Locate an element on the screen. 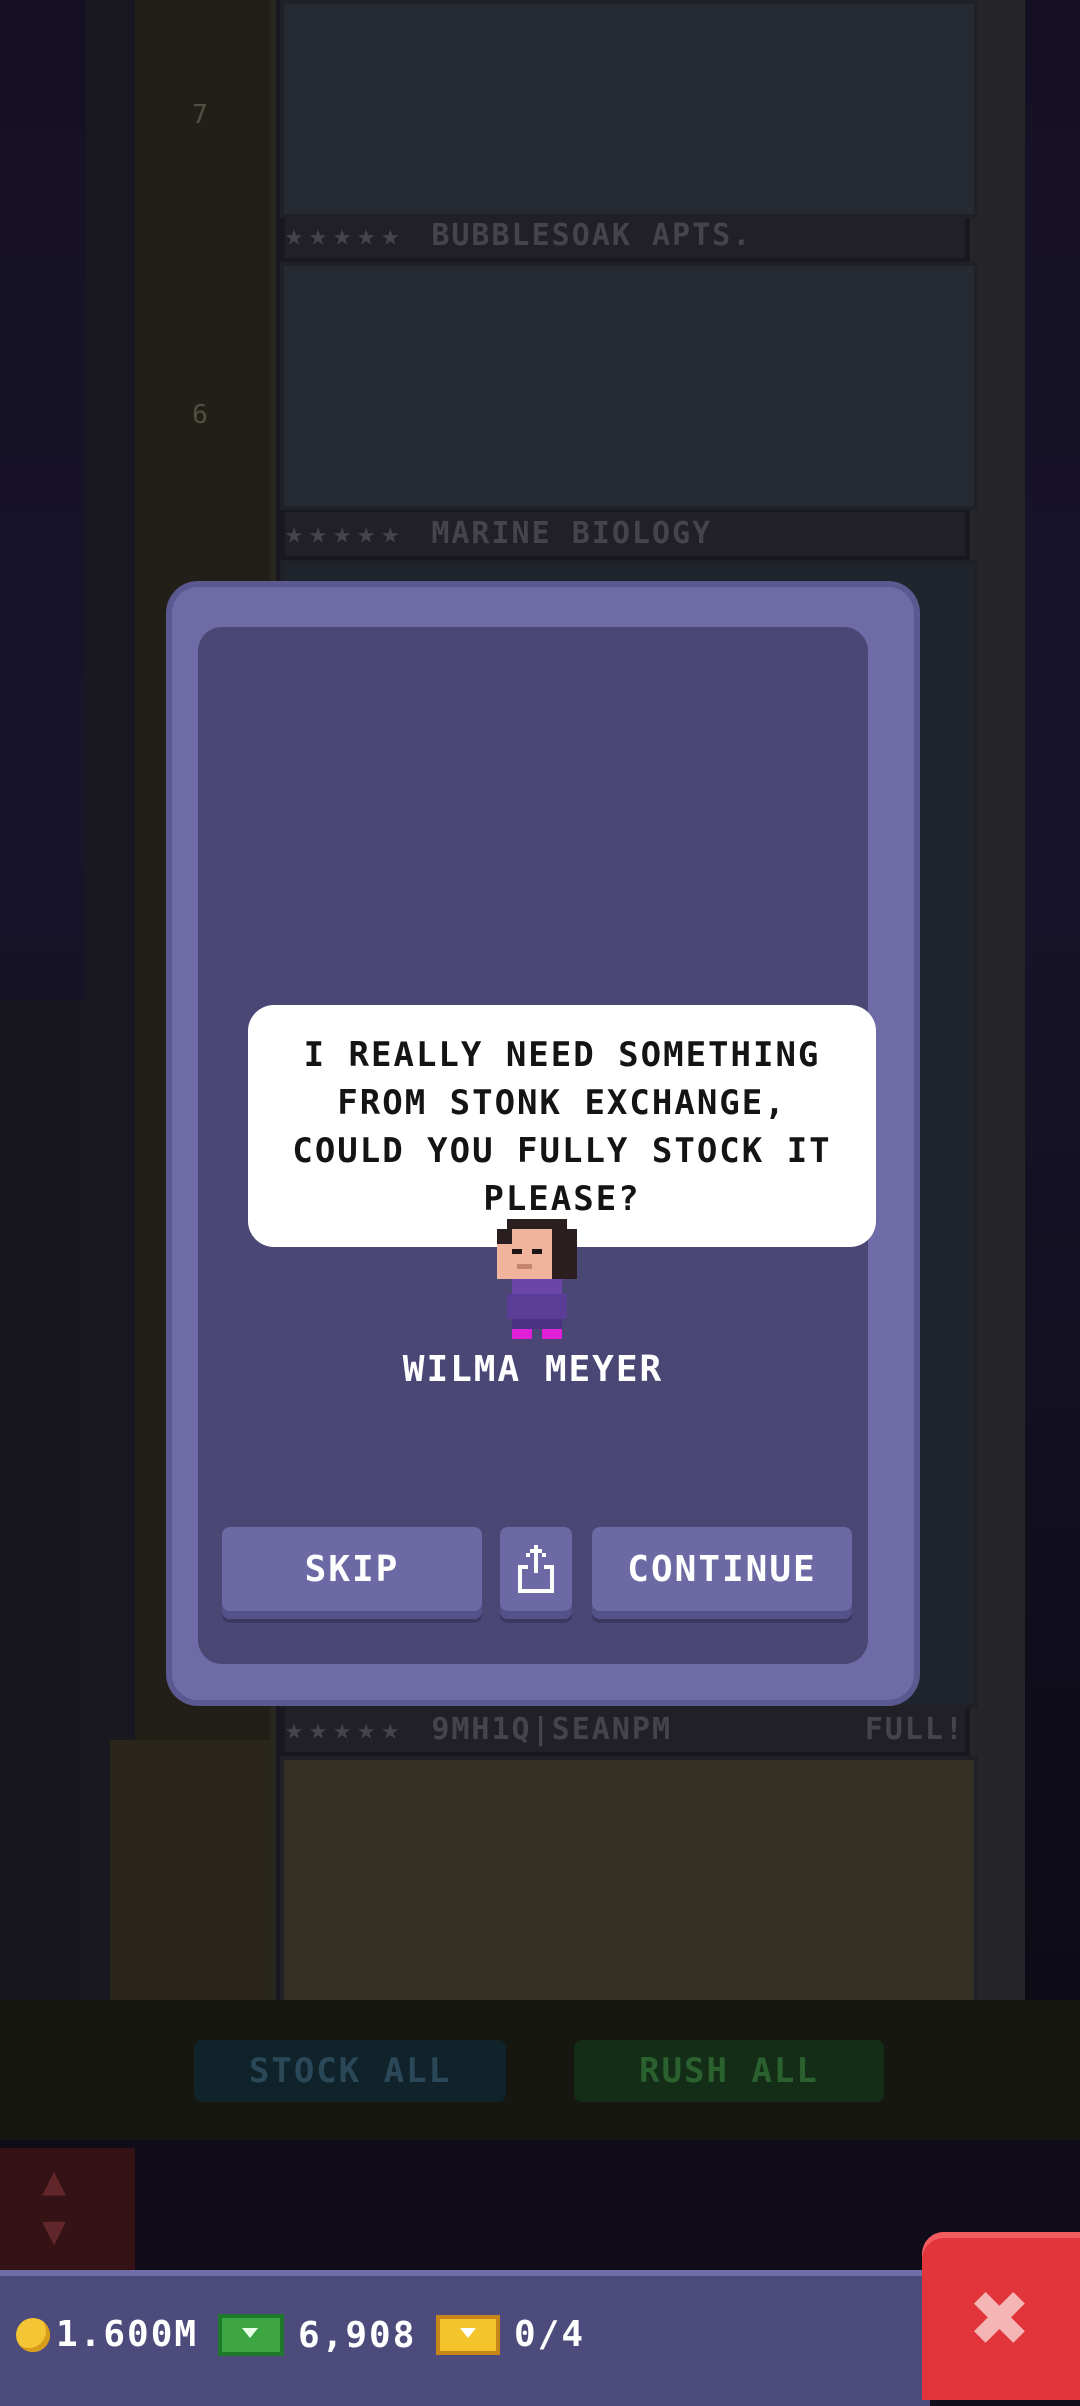  bux-value: 6,908 is located at coordinates (357, 2335).